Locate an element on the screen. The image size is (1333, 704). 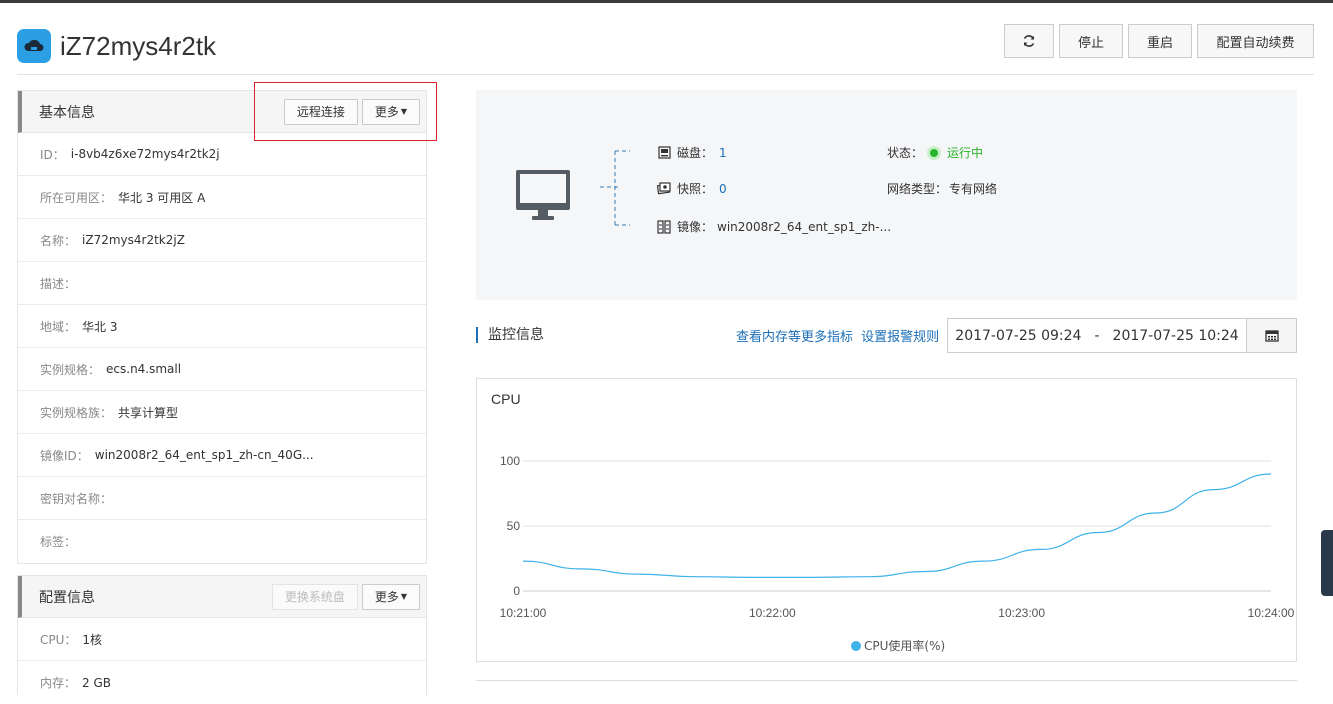
refresh-icon is located at coordinates (1029, 41).